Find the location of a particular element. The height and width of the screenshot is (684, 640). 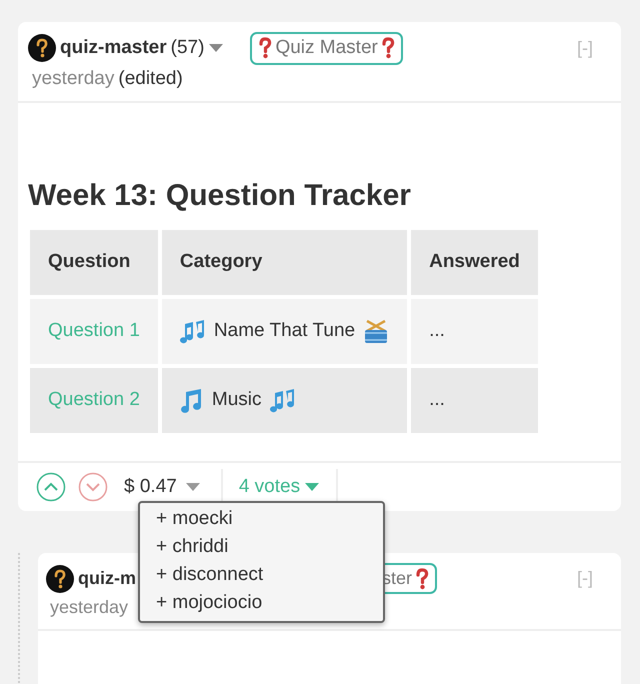

upvote-icon is located at coordinates (51, 487).